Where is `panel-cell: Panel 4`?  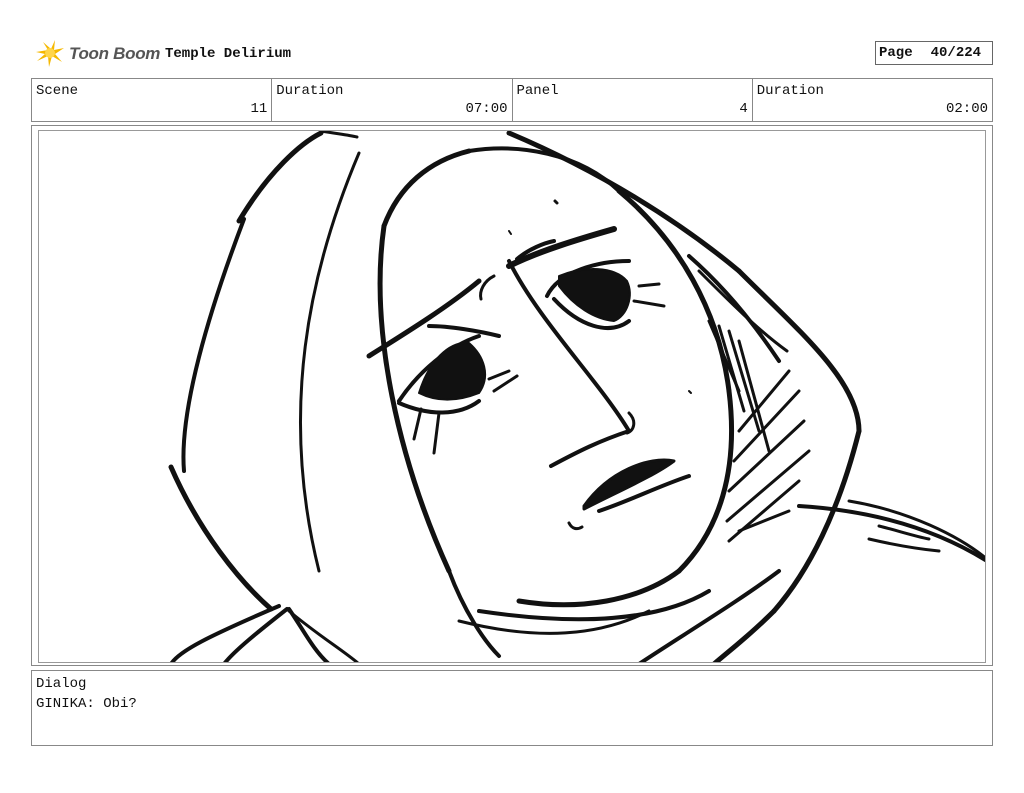 panel-cell: Panel 4 is located at coordinates (633, 100).